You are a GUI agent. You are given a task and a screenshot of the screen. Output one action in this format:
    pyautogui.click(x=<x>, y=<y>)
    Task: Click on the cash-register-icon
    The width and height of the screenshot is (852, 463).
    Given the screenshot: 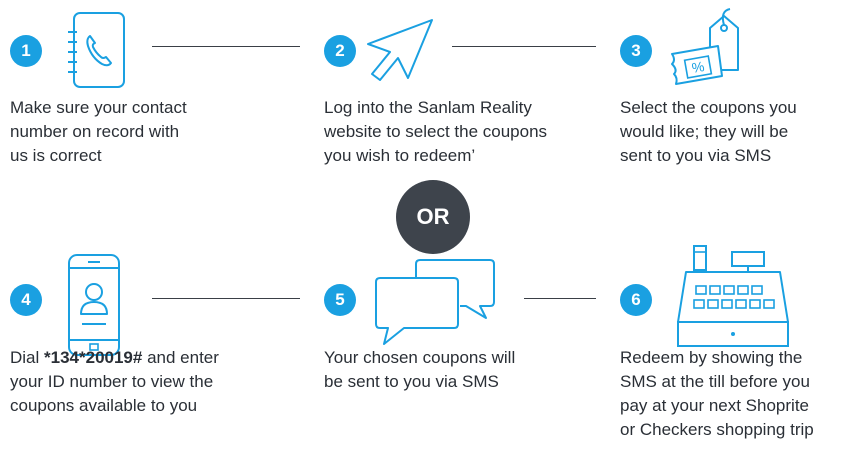 What is the action you would take?
    pyautogui.click(x=738, y=297)
    